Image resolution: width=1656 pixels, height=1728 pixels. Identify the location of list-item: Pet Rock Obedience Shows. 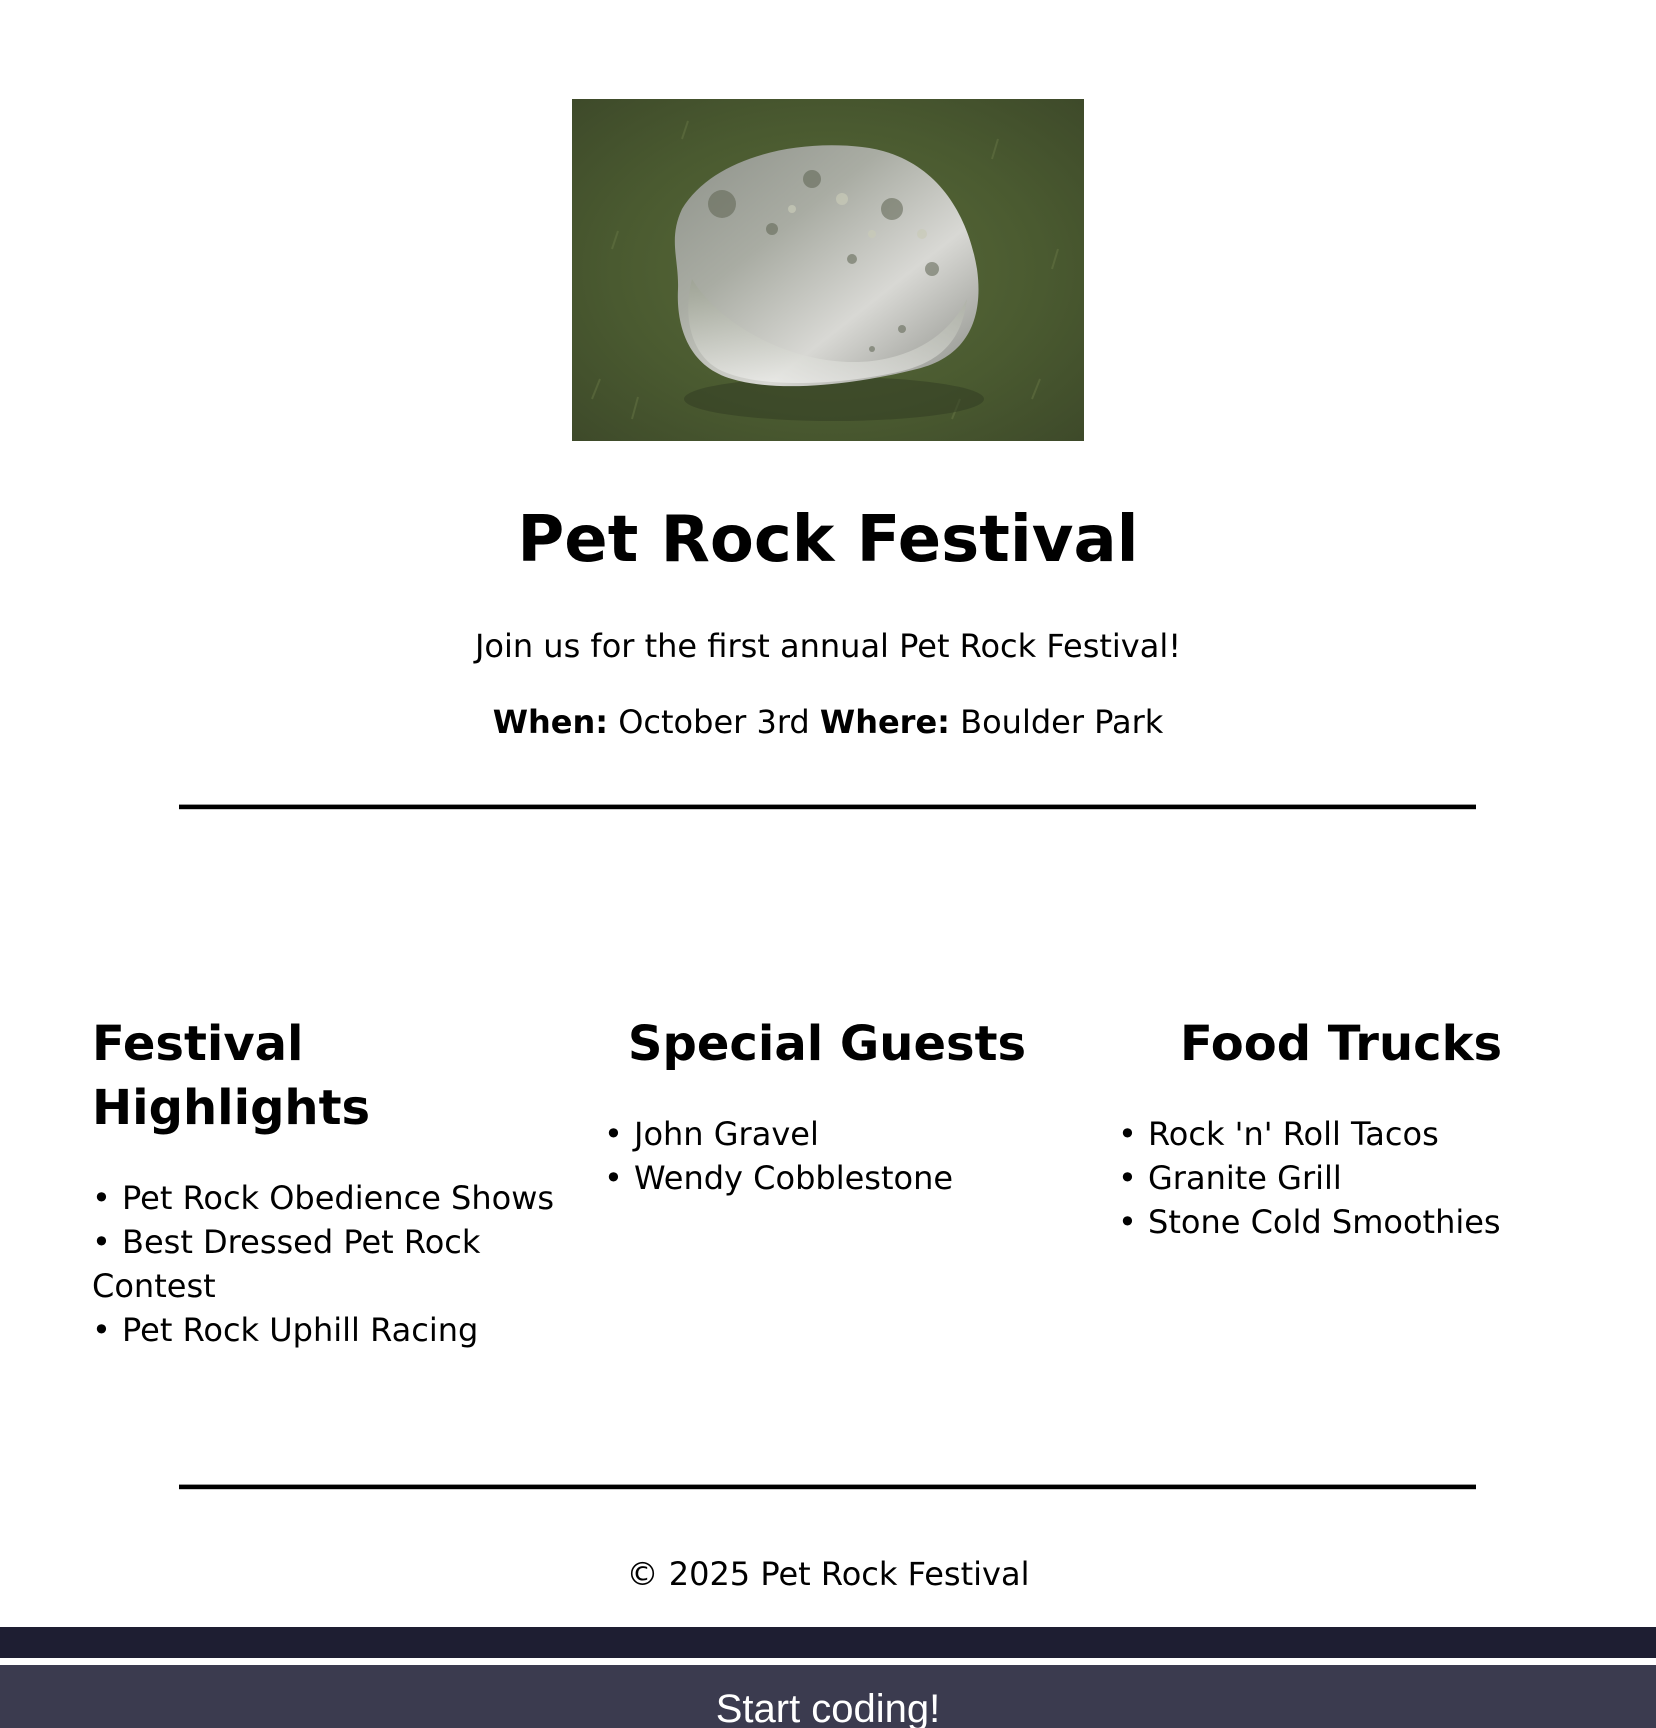
(327, 1198).